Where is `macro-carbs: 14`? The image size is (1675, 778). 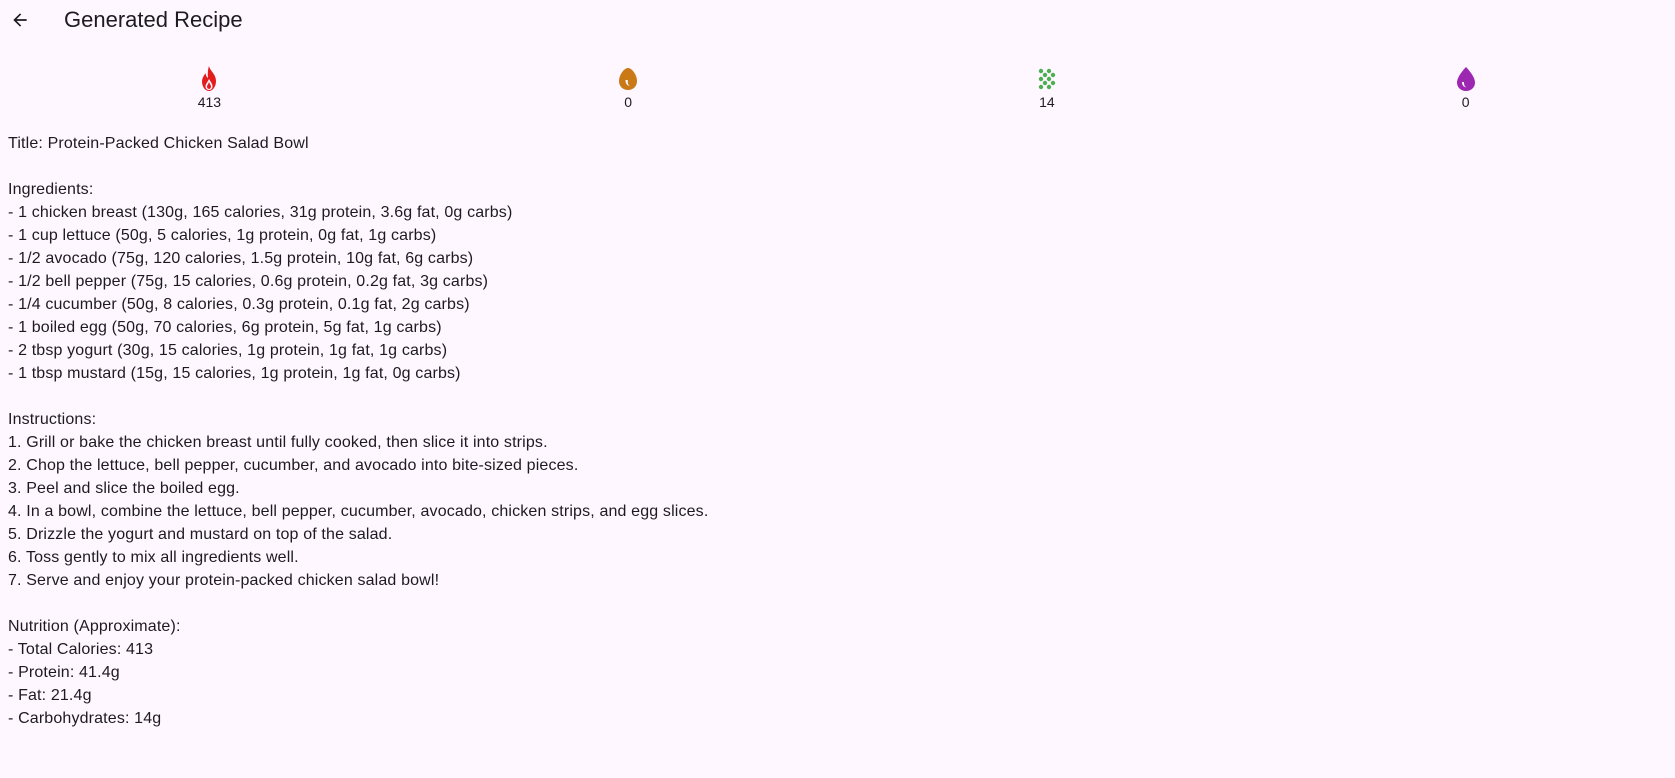
macro-carbs: 14 is located at coordinates (1047, 90).